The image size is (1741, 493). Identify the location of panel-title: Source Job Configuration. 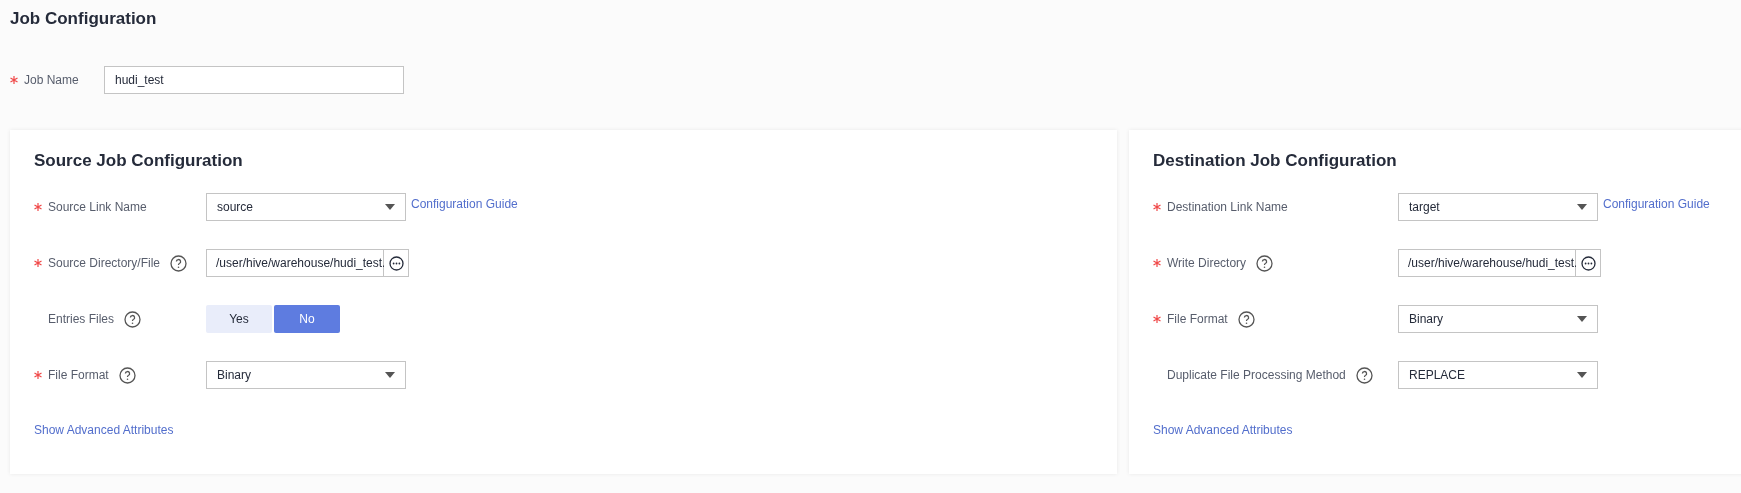
(139, 160).